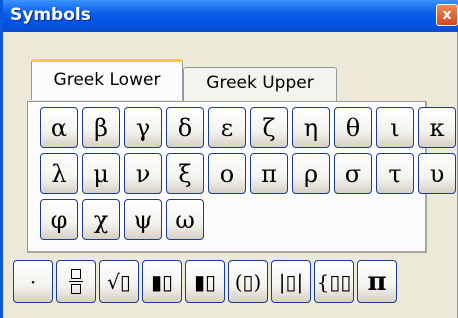  I want to click on tab-strip: Greek Lower Greek Upper, so click(228, 80).